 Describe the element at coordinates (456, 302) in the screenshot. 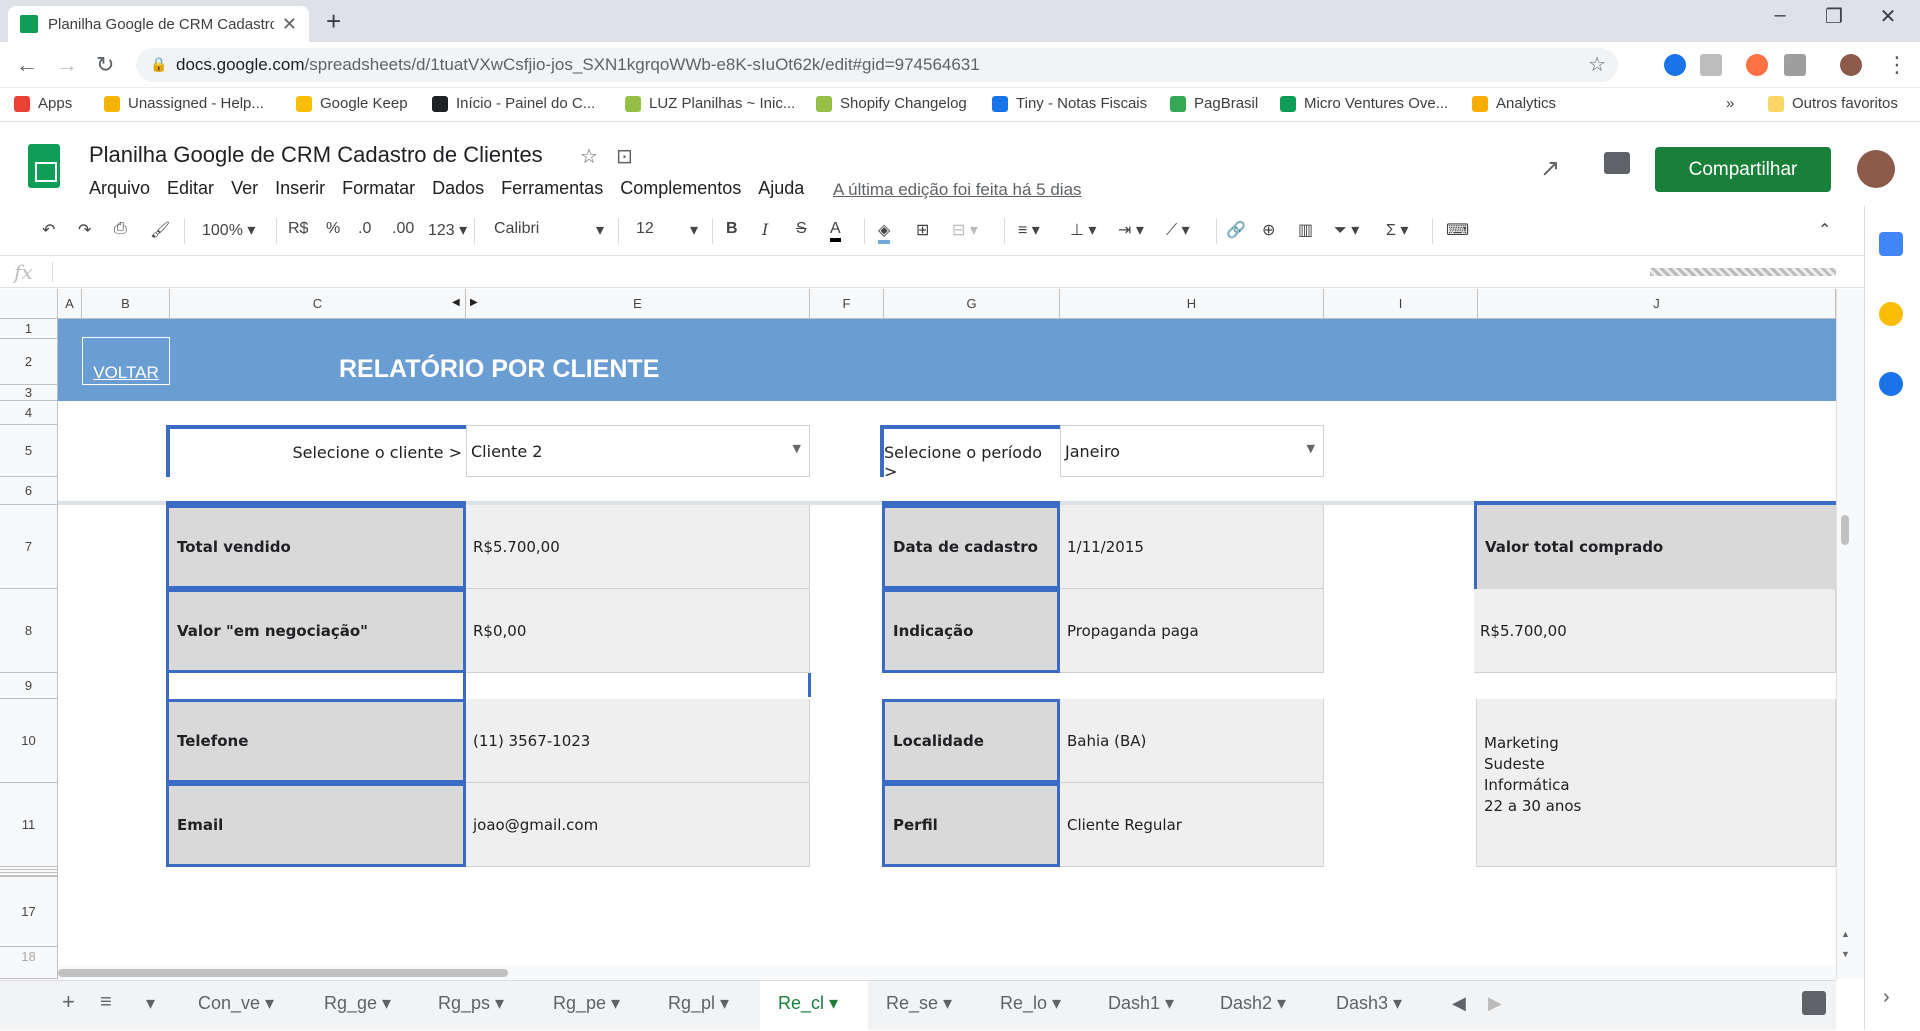

I see `hidden-column-left-arrow-icon: ◀` at that location.